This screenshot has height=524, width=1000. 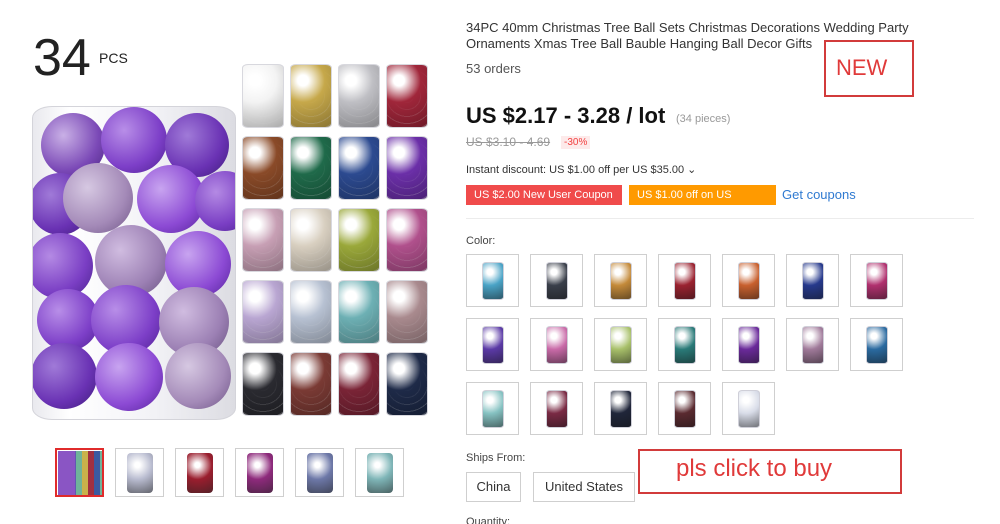 I want to click on ornament-tube-image, so click(x=134, y=263).